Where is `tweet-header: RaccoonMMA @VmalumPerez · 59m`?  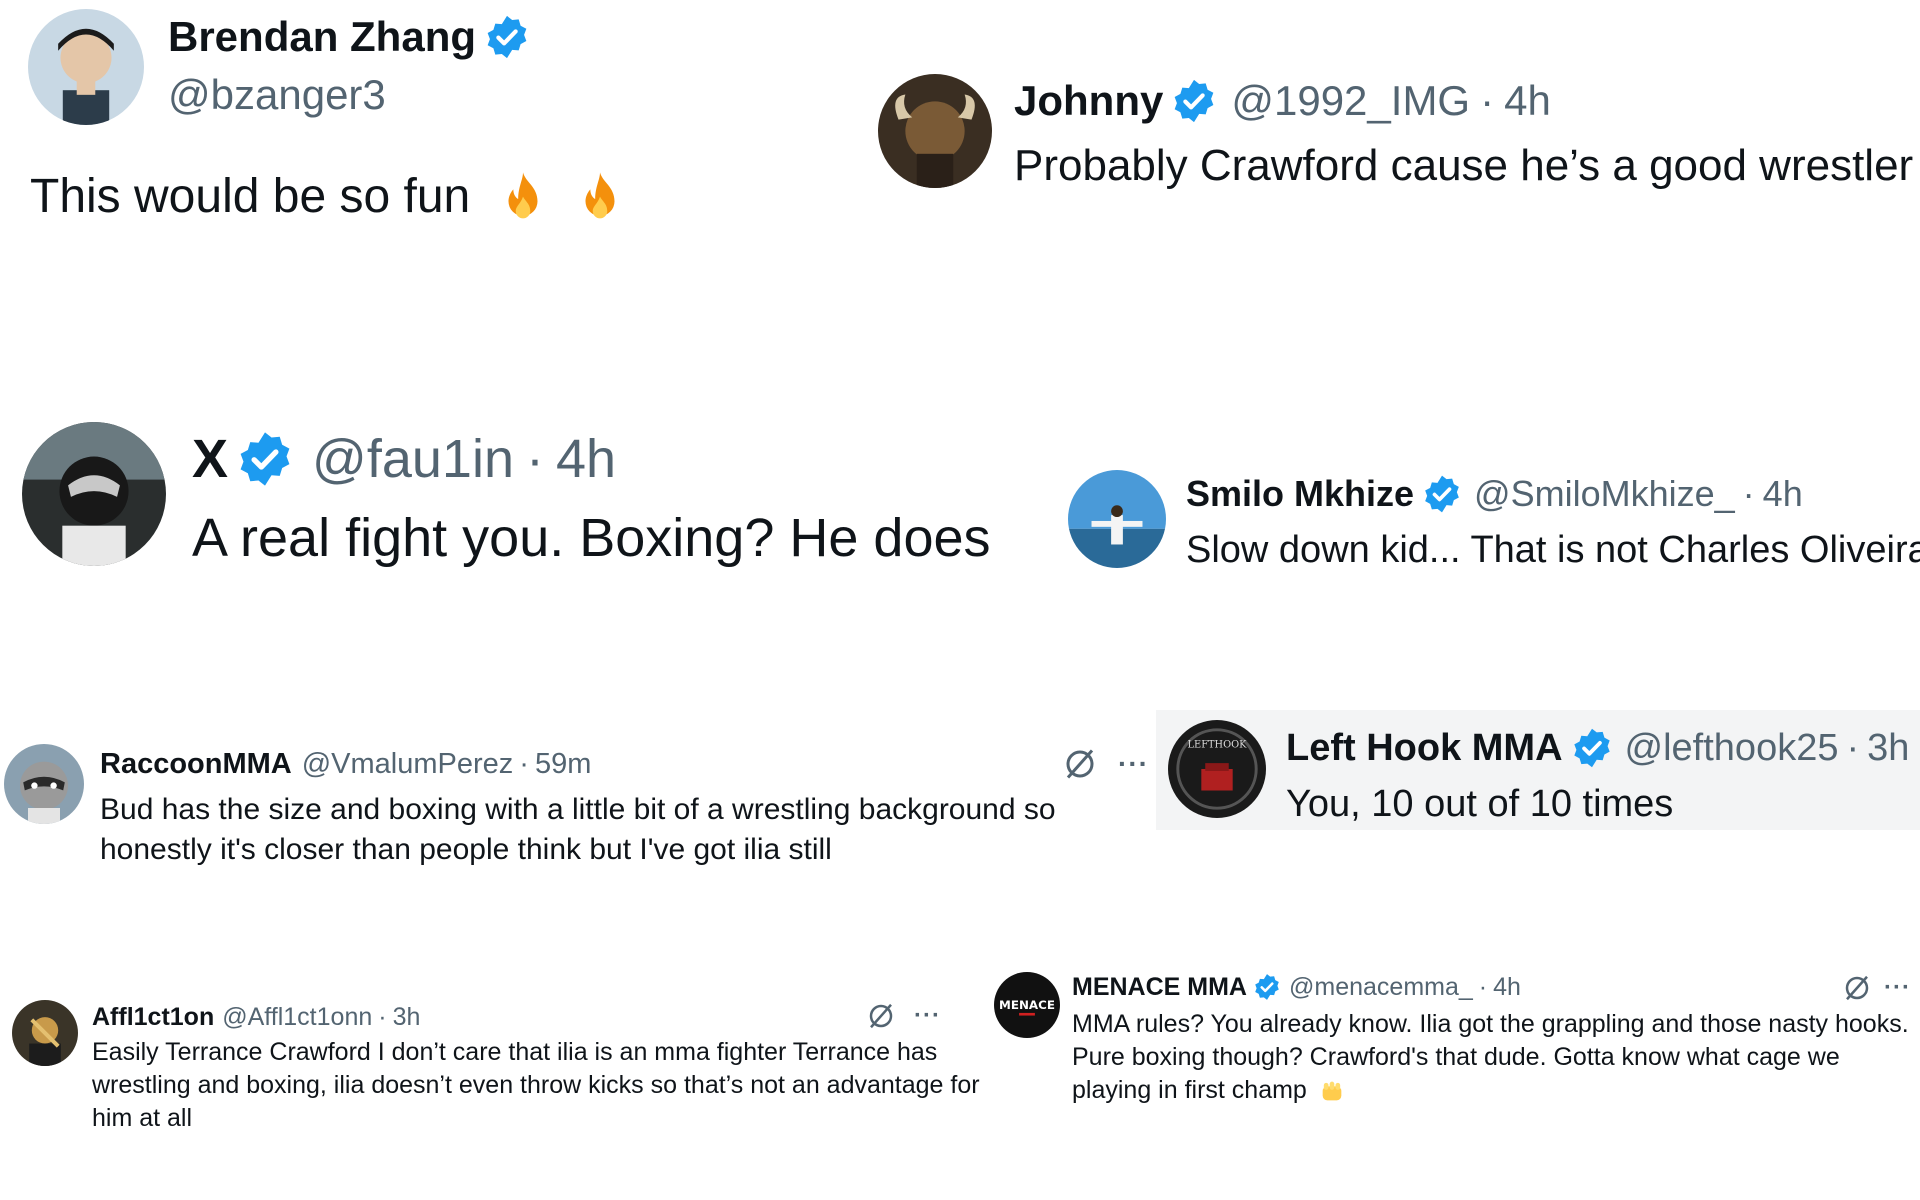 tweet-header: RaccoonMMA @VmalumPerez · 59m is located at coordinates (345, 764).